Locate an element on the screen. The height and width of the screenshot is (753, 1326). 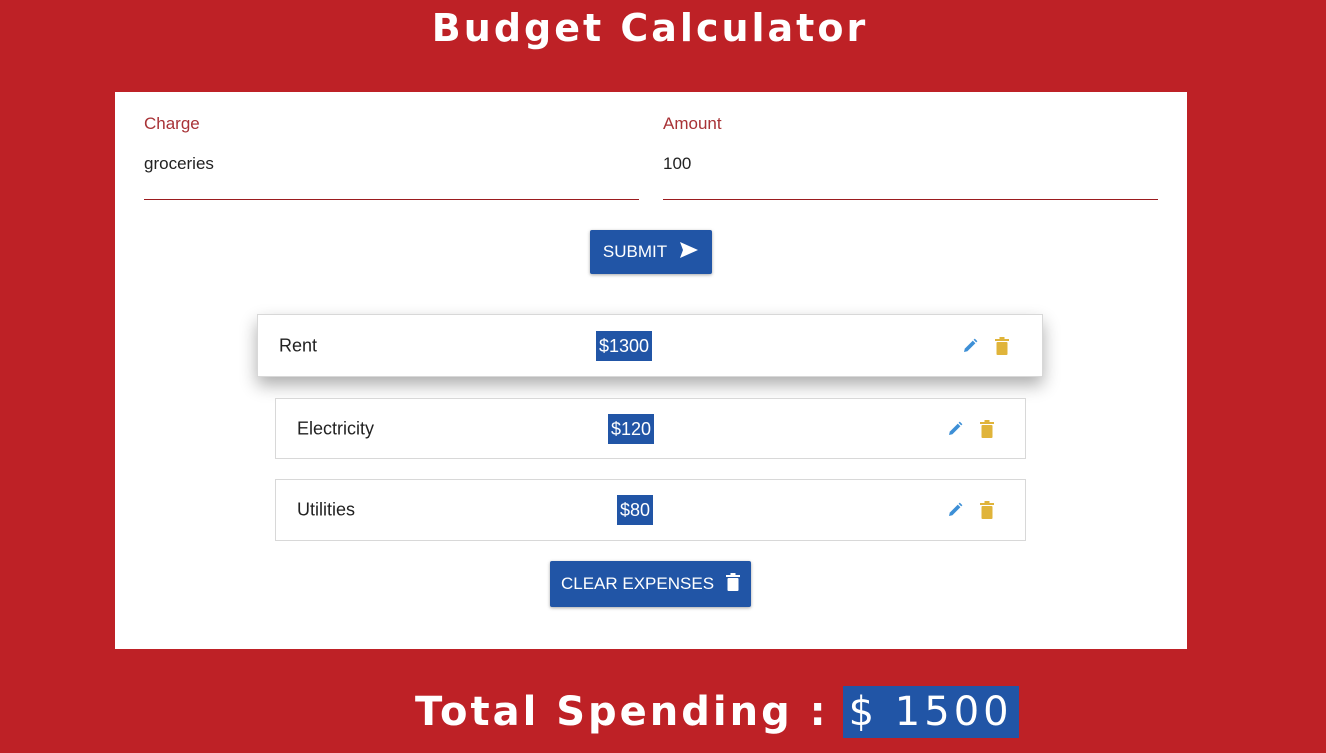
clear-expenses-button: CLEAR EXPENSES is located at coordinates (650, 584).